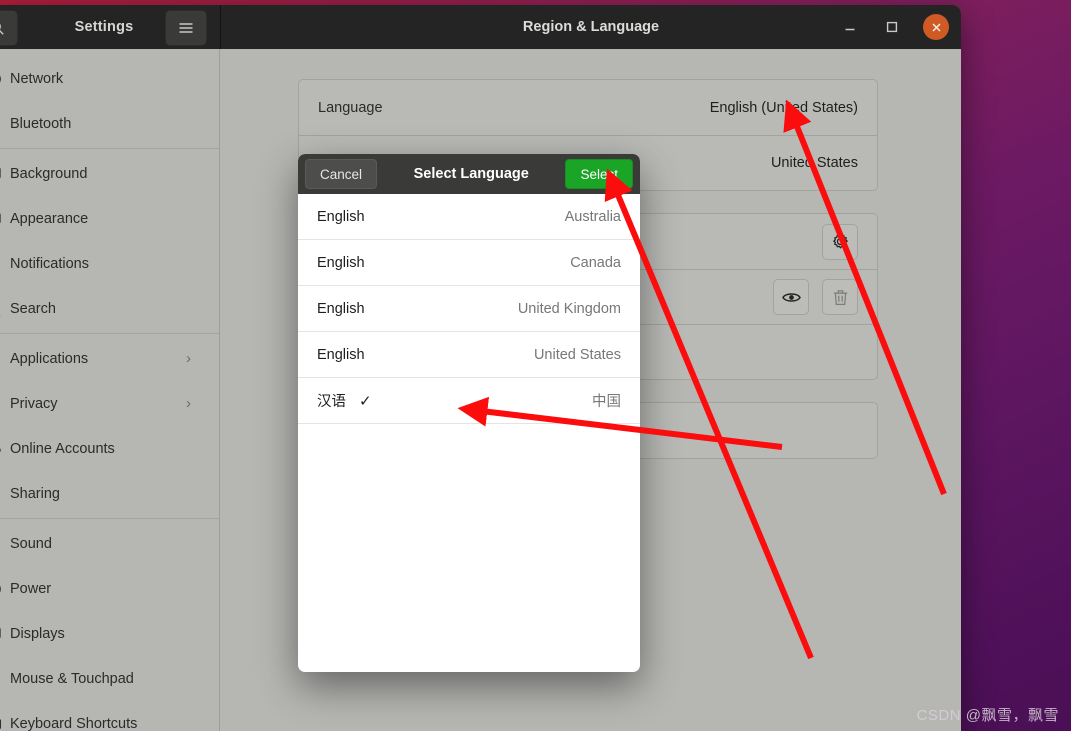 This screenshot has width=1071, height=731. Describe the element at coordinates (109, 588) in the screenshot. I see `sidebar-item-power: Power` at that location.